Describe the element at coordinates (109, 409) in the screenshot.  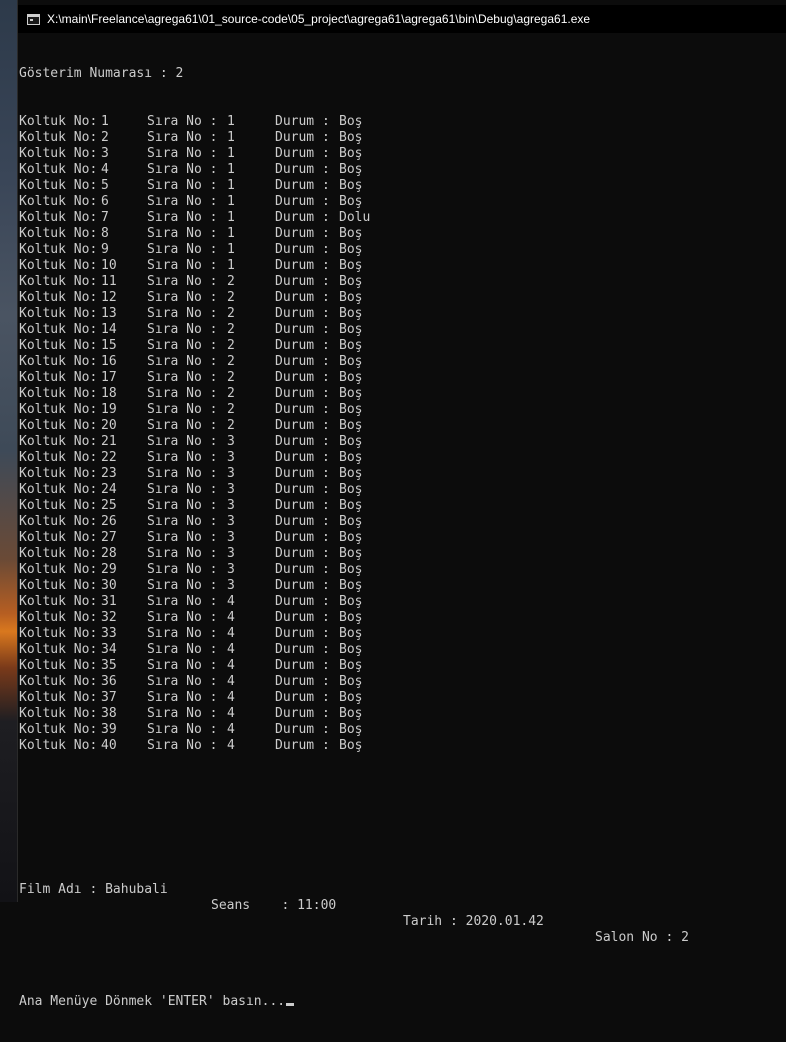
I see `seat-number: 19` at that location.